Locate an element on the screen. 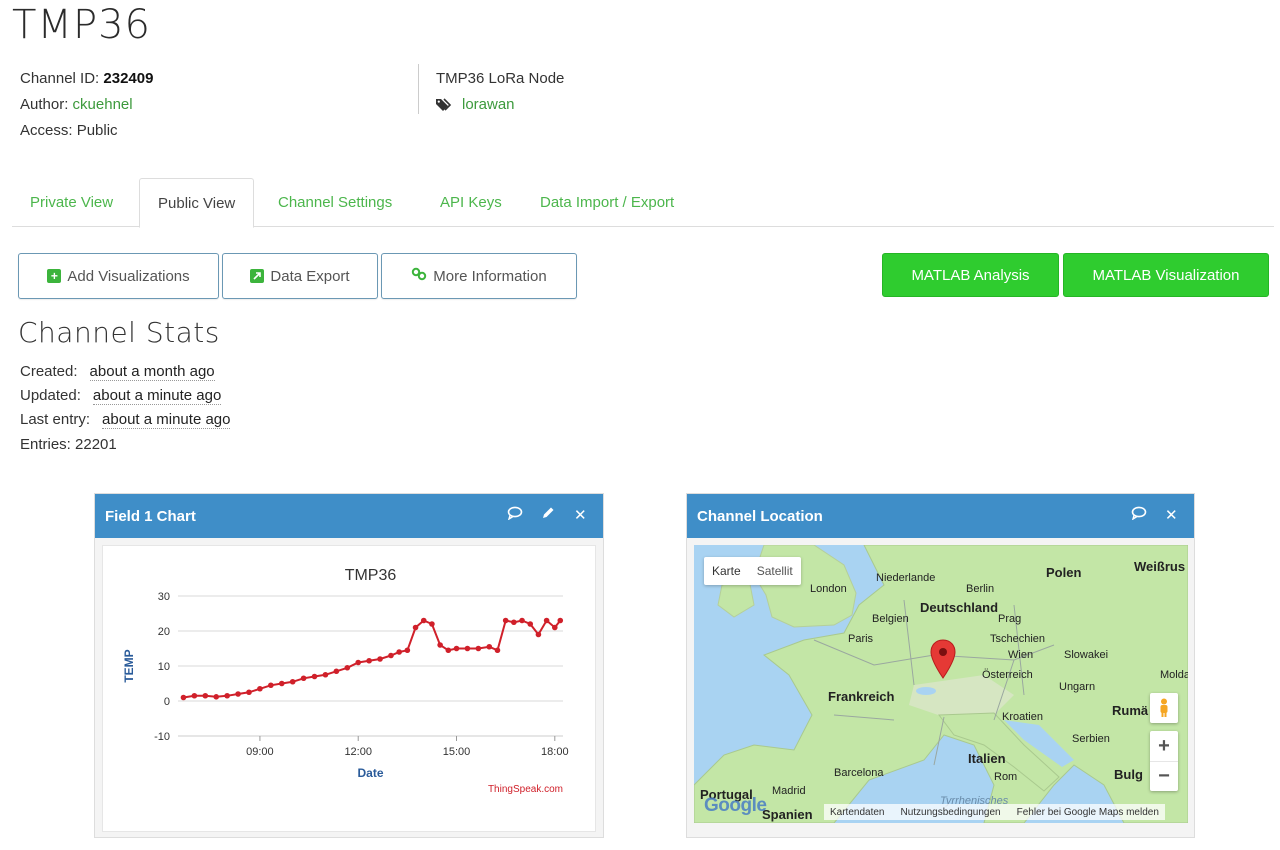 The image size is (1280, 850). channel-location-widget-header: Channel Location ✕ is located at coordinates (940, 516).